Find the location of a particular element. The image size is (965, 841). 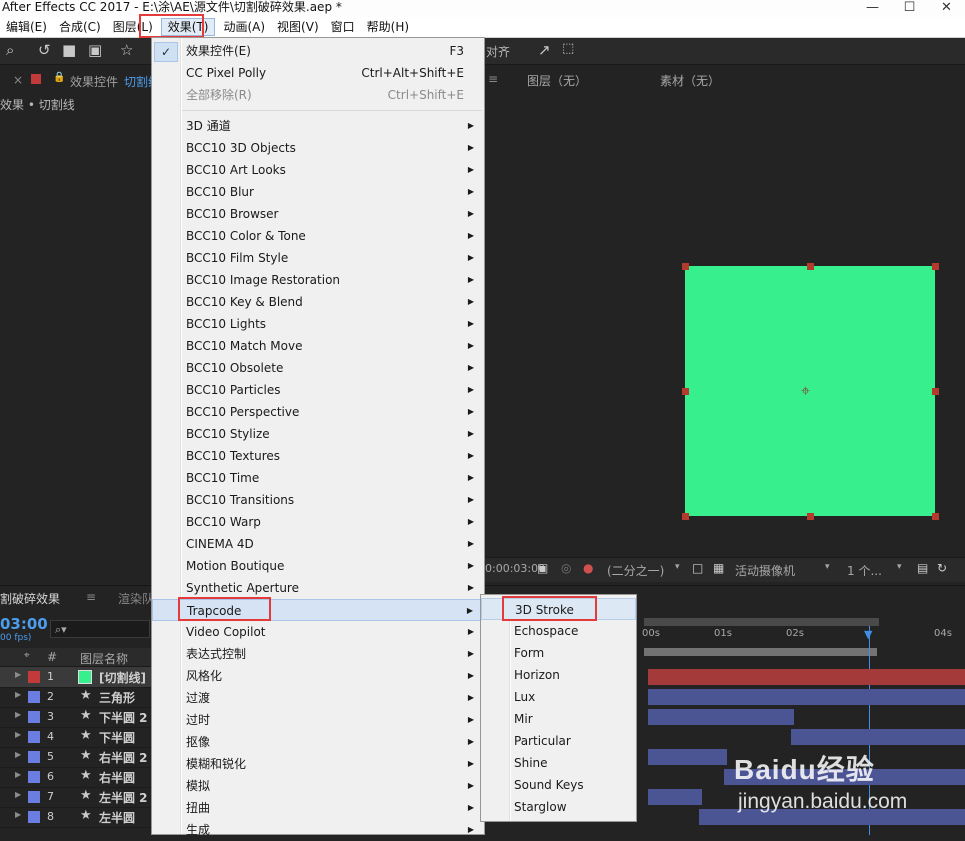

effects-menu-item: BCC10 Transitions ▶ is located at coordinates (318, 500).